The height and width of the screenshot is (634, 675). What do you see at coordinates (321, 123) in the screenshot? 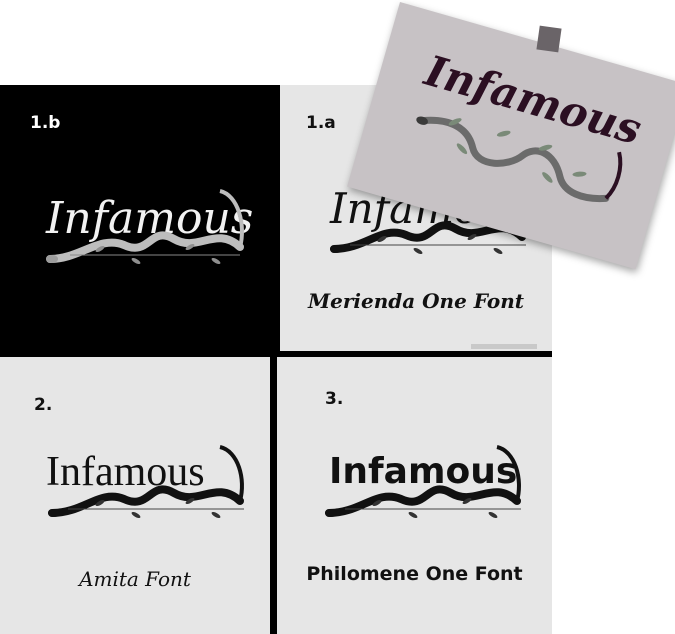
I see `panel-number: 1.a` at bounding box center [321, 123].